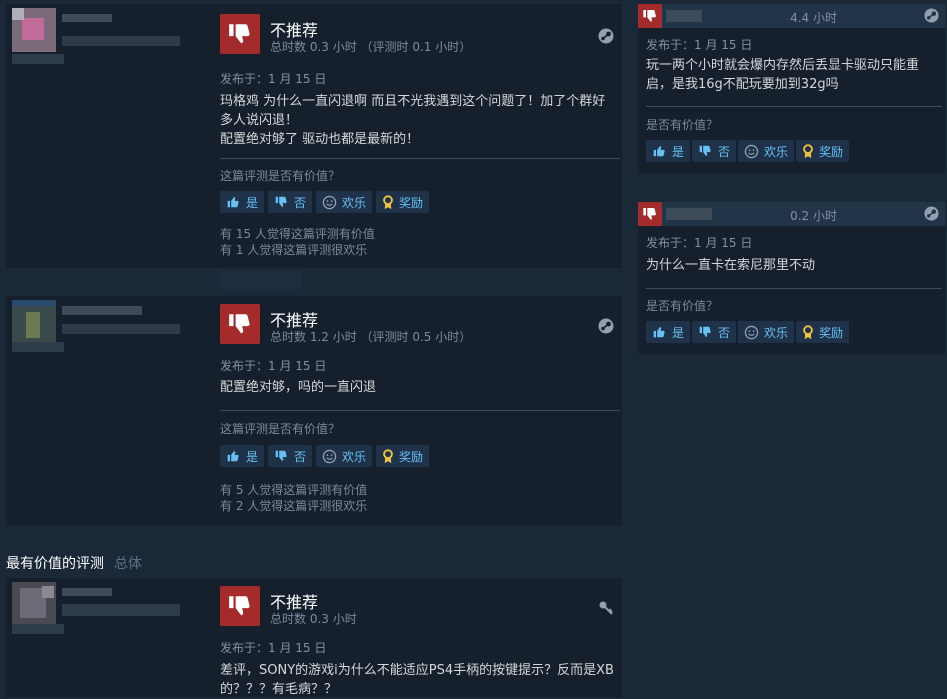 The width and height of the screenshot is (947, 699). Describe the element at coordinates (128, 564) in the screenshot. I see `section-subtitle: 总体` at that location.